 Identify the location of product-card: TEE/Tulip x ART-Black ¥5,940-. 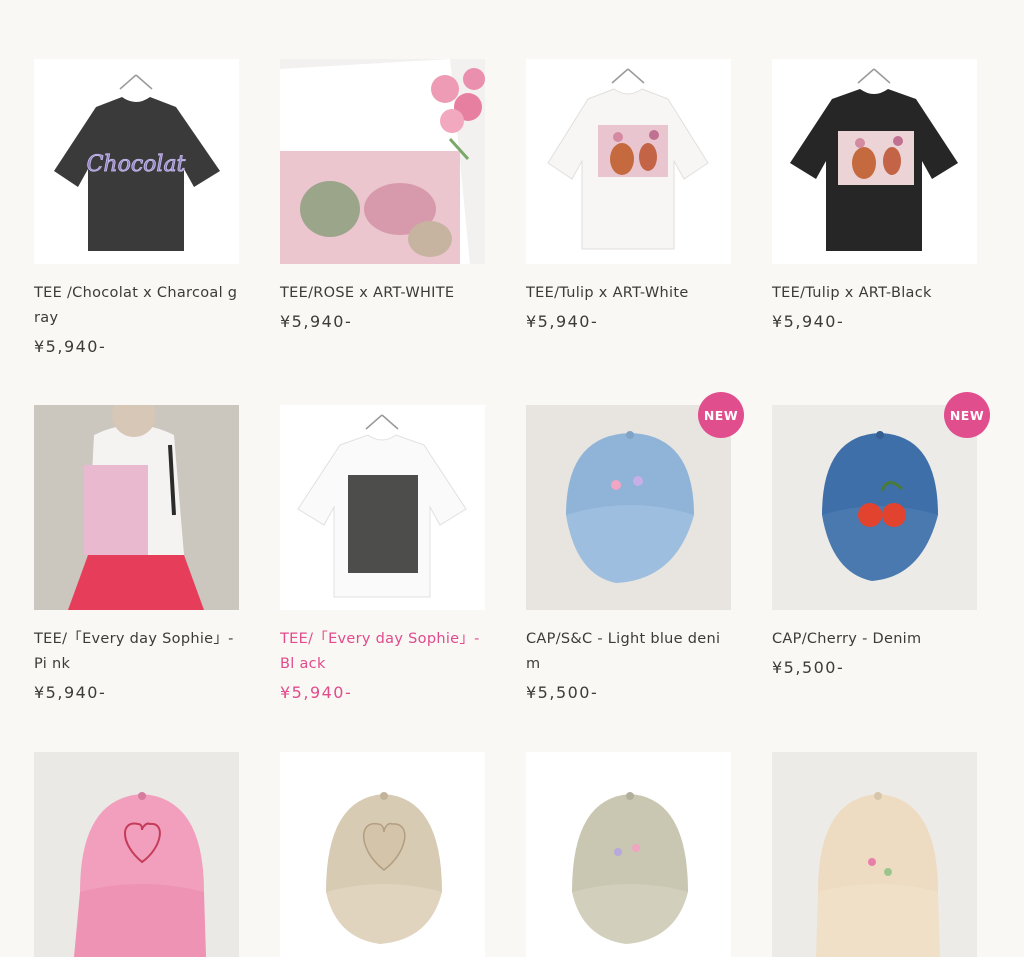
(877, 195).